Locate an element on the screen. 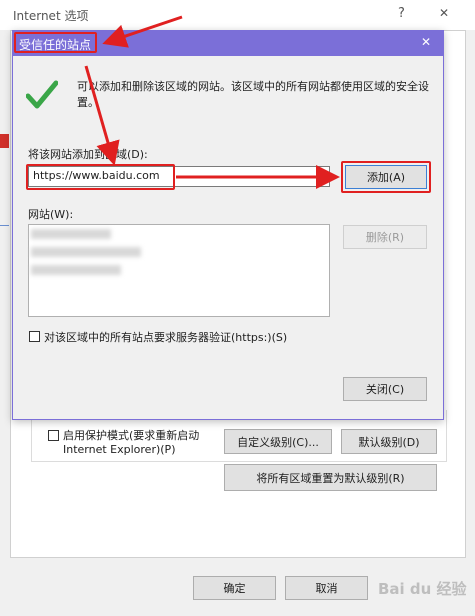 The height and width of the screenshot is (616, 475). arrow-to-title is located at coordinates (142, 31).